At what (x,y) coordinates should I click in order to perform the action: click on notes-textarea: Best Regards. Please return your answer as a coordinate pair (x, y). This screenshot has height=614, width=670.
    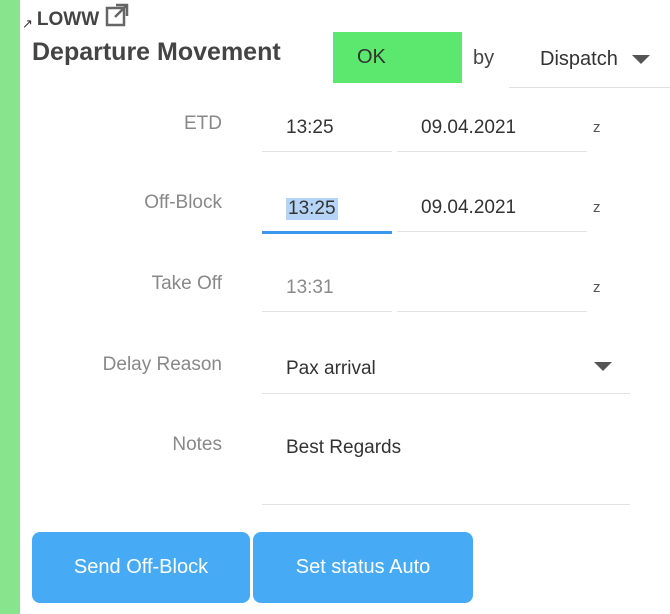
    Looking at the image, I should click on (446, 464).